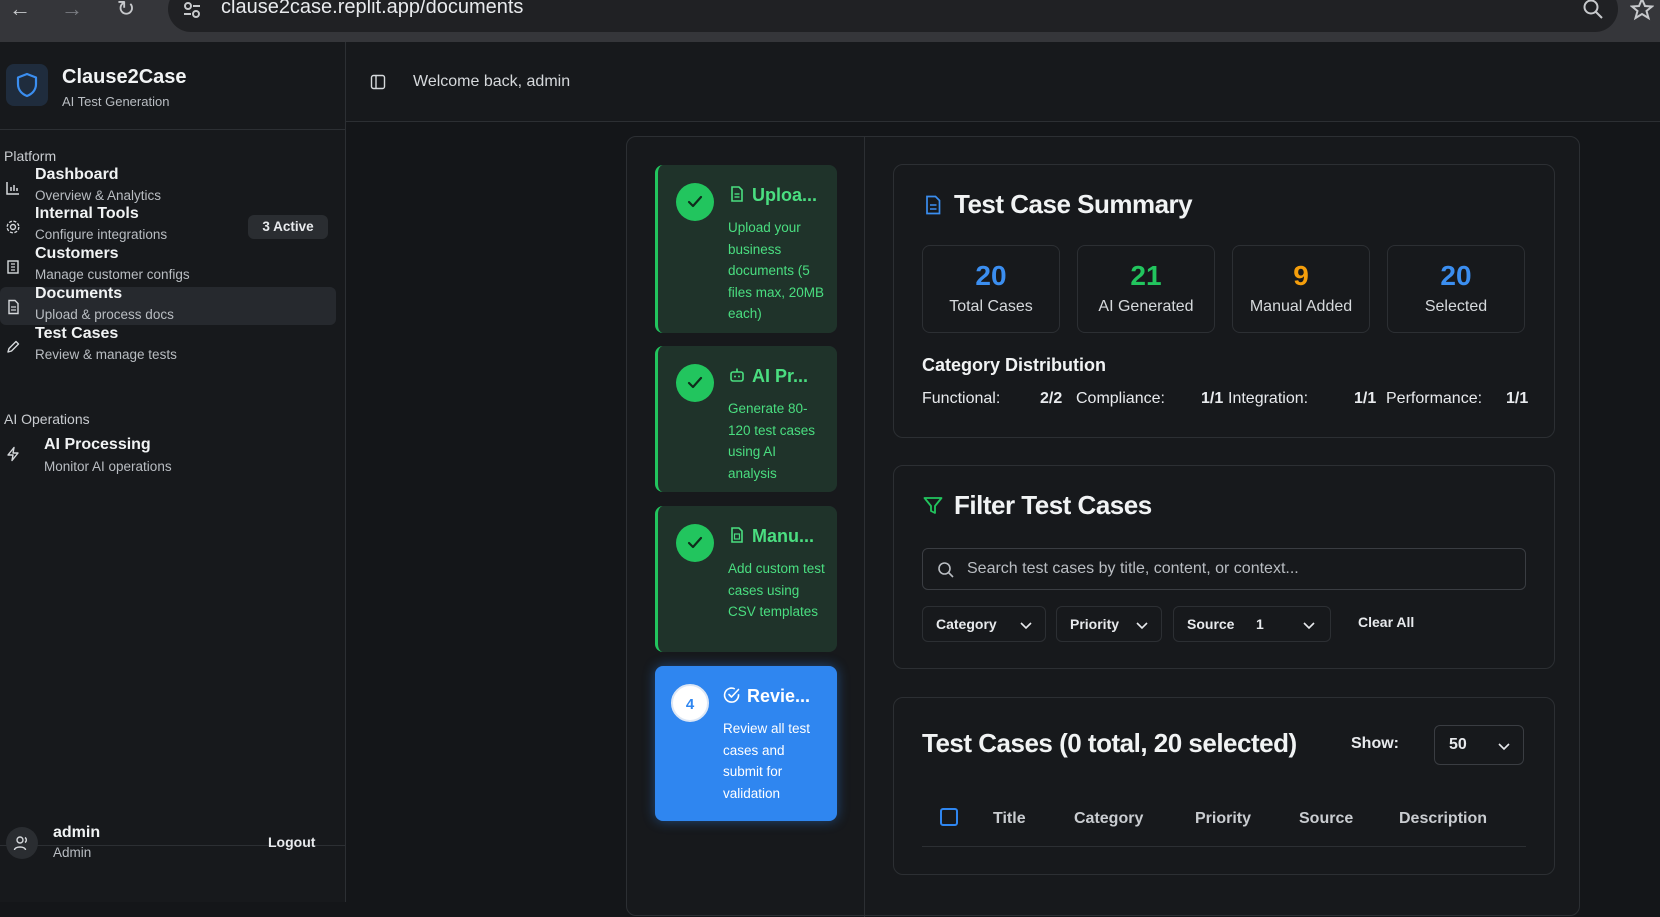 This screenshot has height=917, width=1660. Describe the element at coordinates (1301, 275) in the screenshot. I see `stat-value: 9` at that location.